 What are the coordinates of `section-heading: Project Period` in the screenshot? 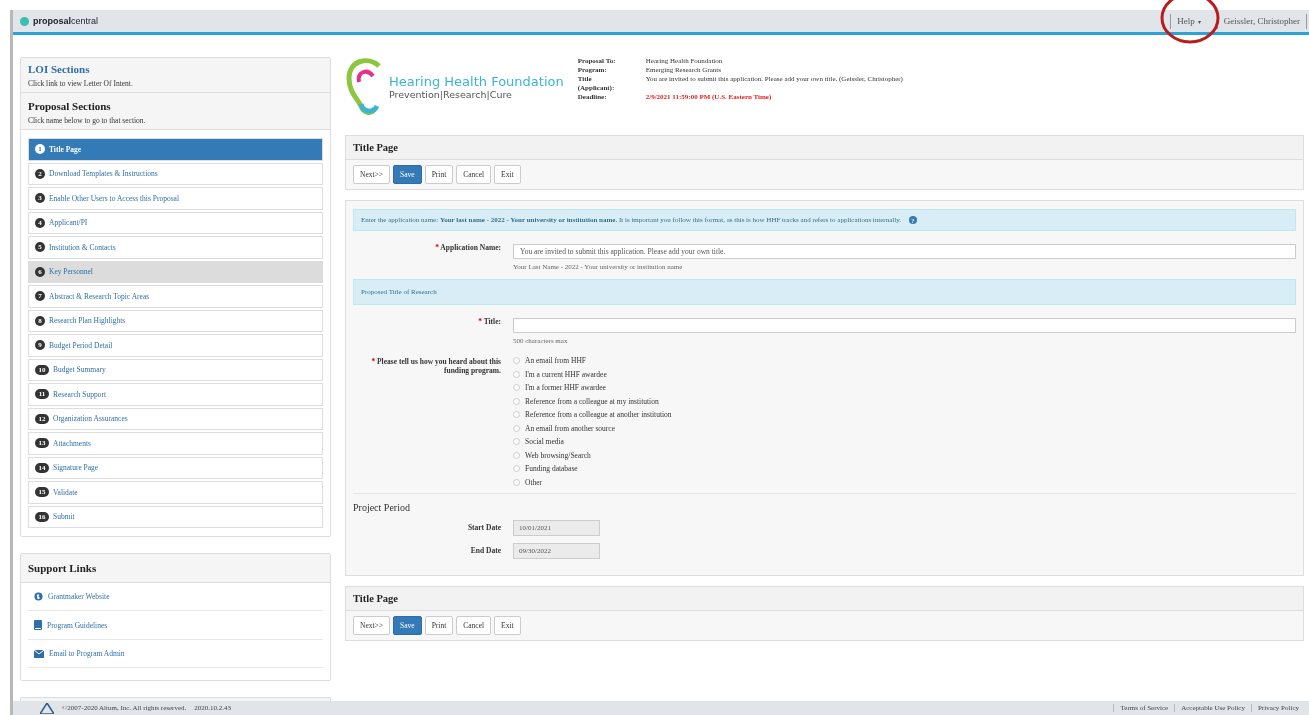 It's located at (382, 507).